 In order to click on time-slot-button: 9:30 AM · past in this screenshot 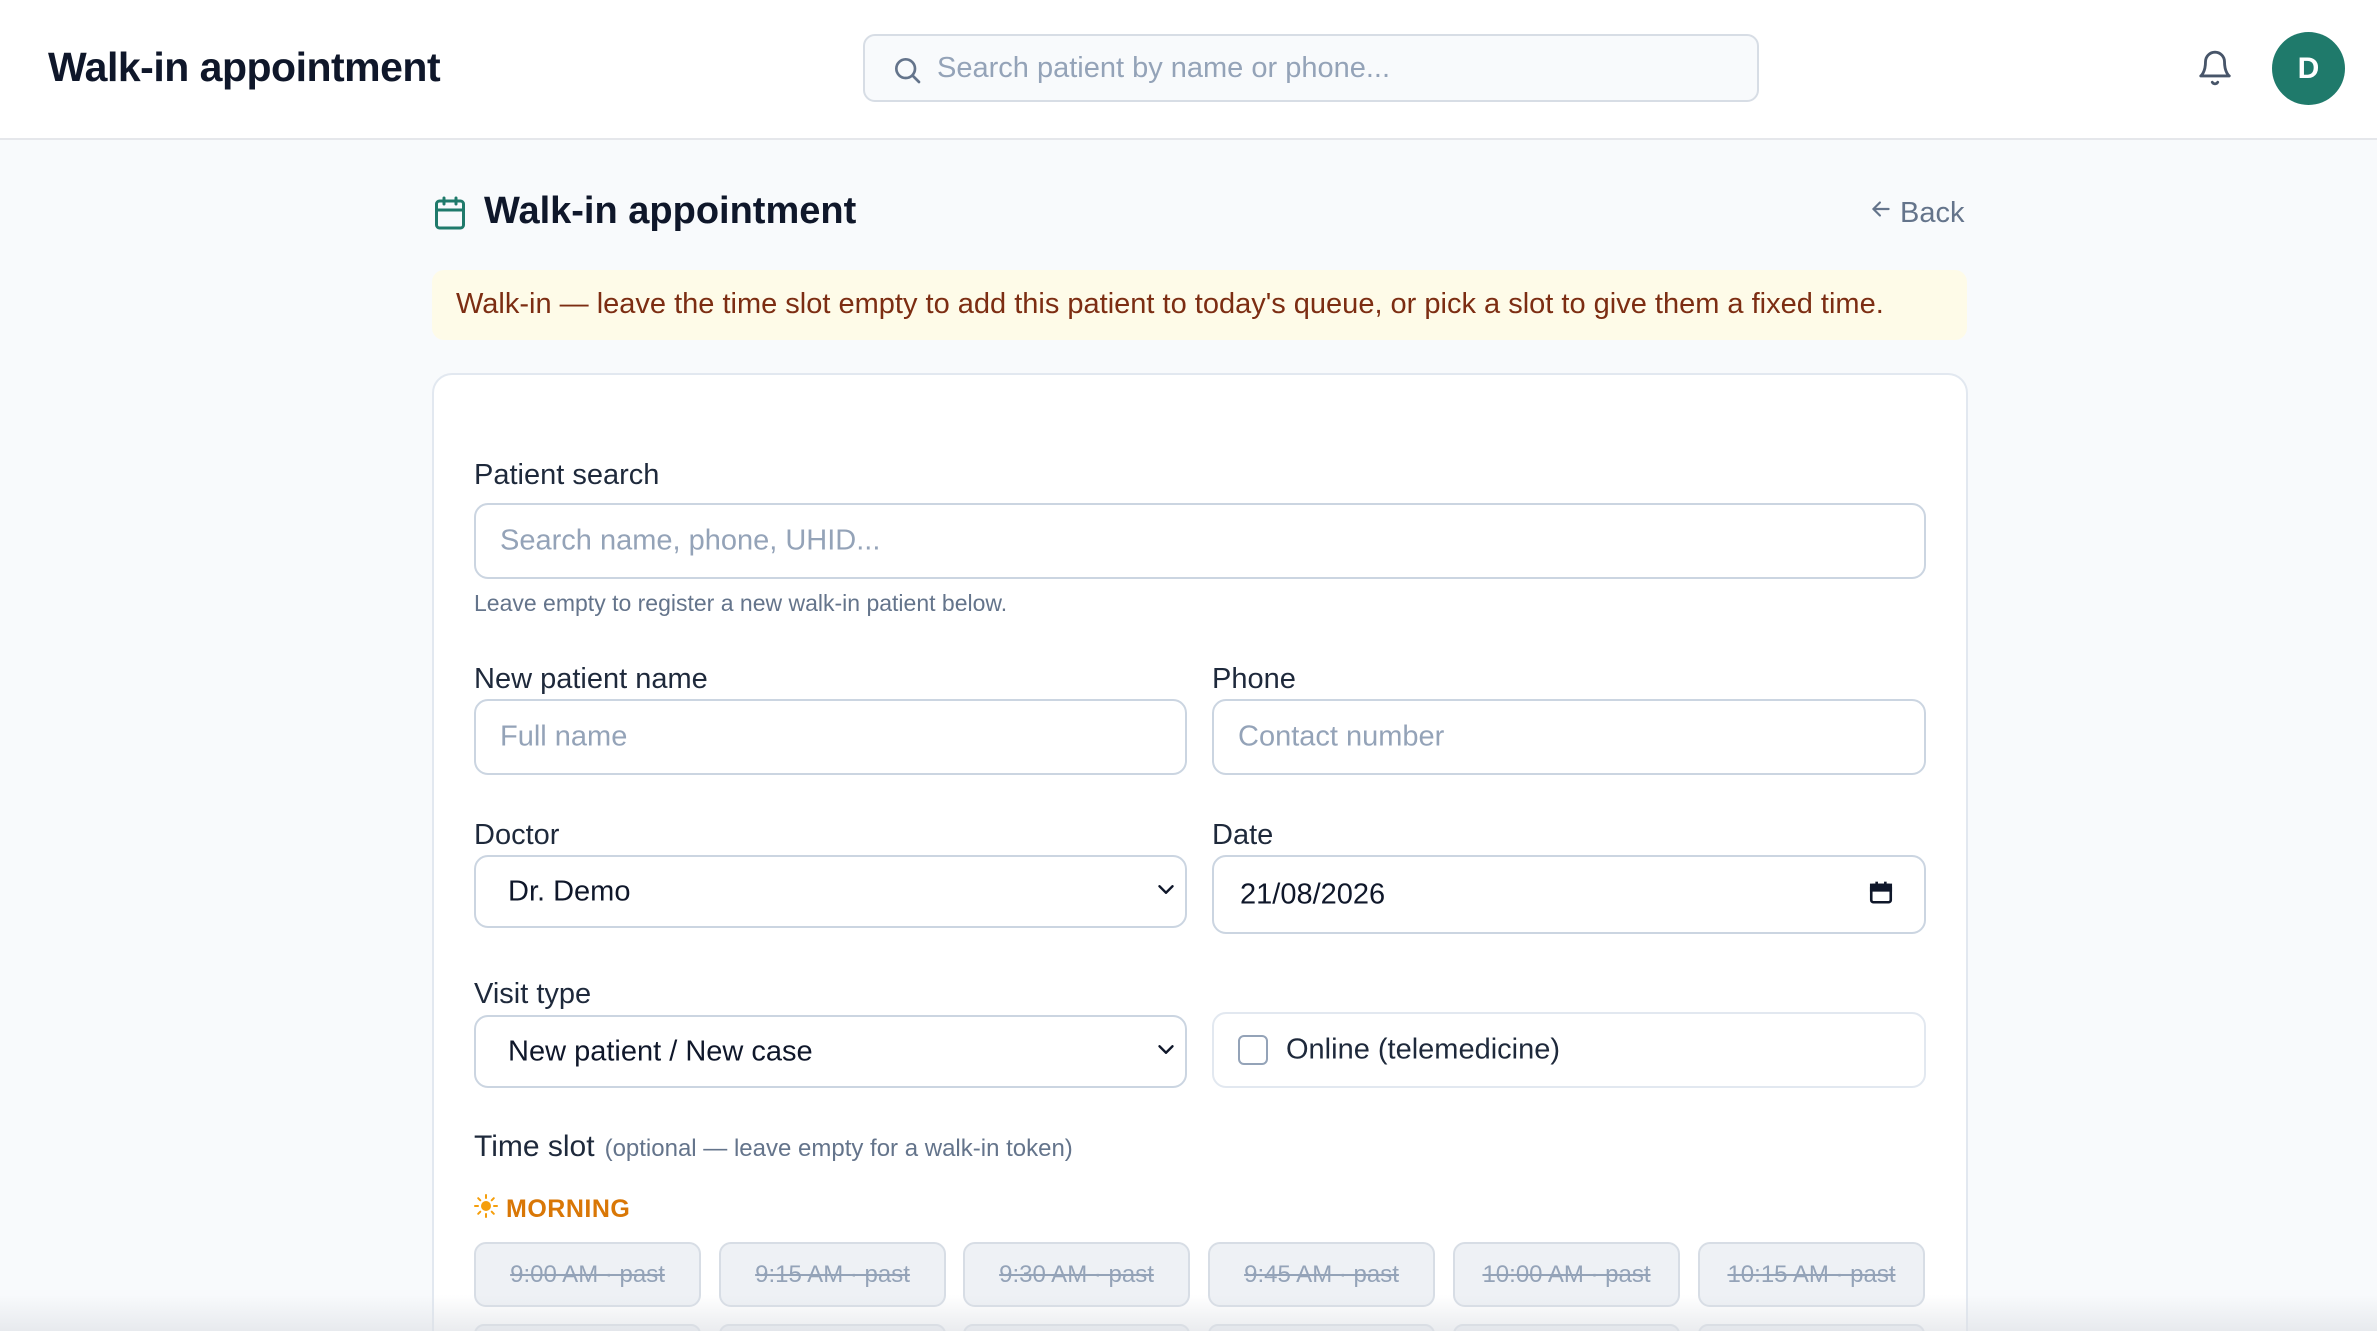, I will do `click(1076, 1274)`.